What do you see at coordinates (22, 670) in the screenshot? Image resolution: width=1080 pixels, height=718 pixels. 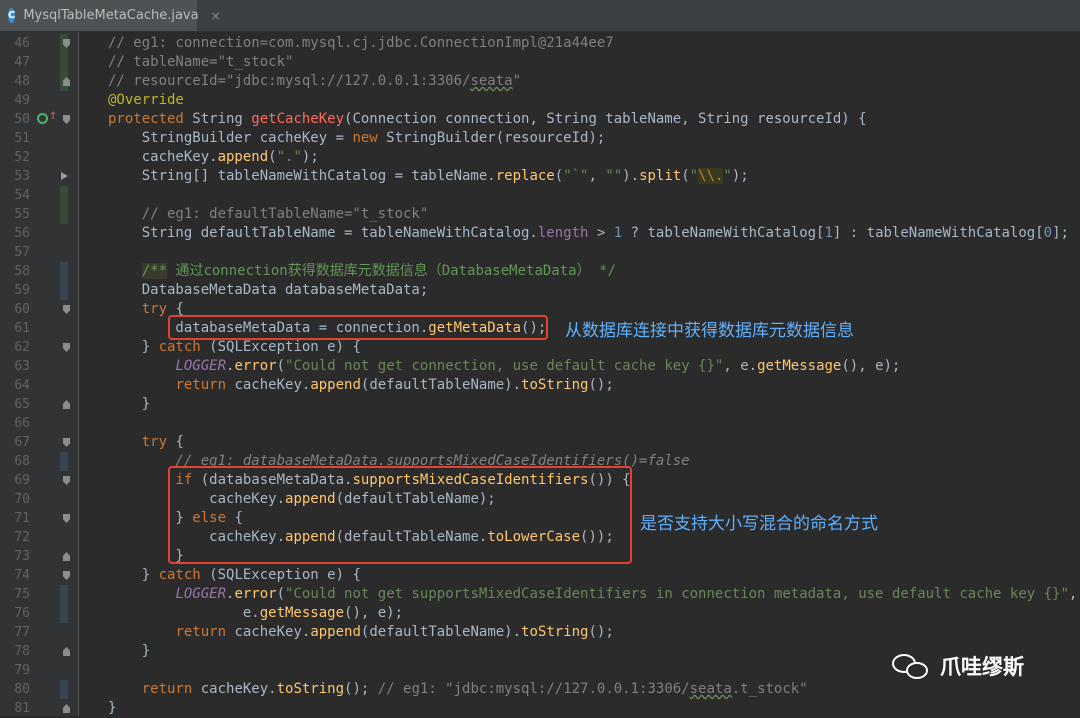 I see `line-number: 79` at bounding box center [22, 670].